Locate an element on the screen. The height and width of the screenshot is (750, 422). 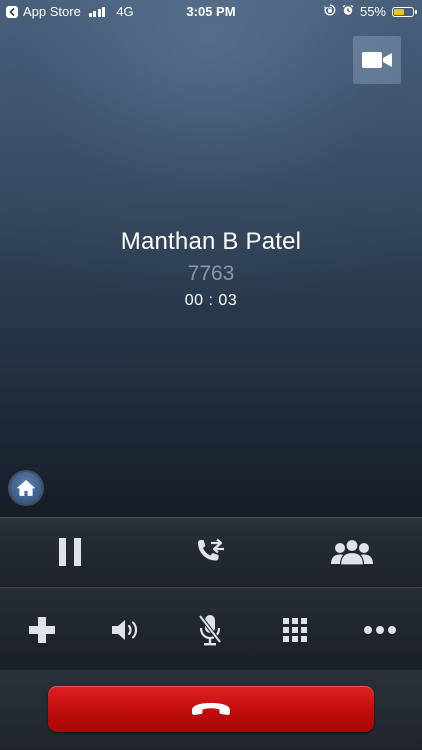
alarm-icon is located at coordinates (348, 11).